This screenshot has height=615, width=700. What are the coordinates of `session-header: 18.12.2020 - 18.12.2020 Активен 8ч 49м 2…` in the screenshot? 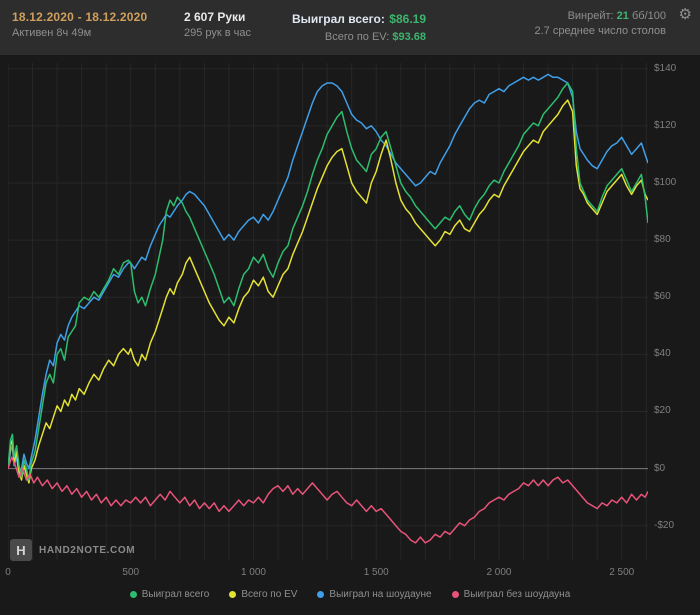 It's located at (350, 27).